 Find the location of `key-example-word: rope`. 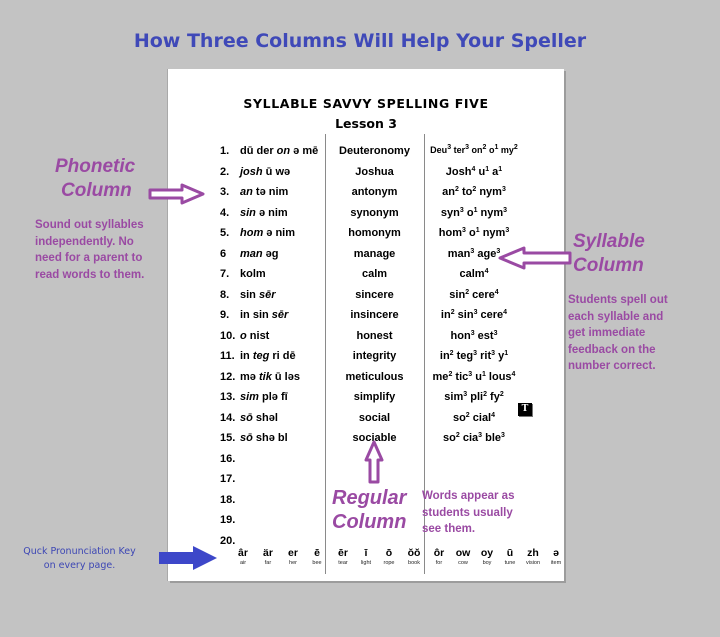

key-example-word: rope is located at coordinates (389, 563).